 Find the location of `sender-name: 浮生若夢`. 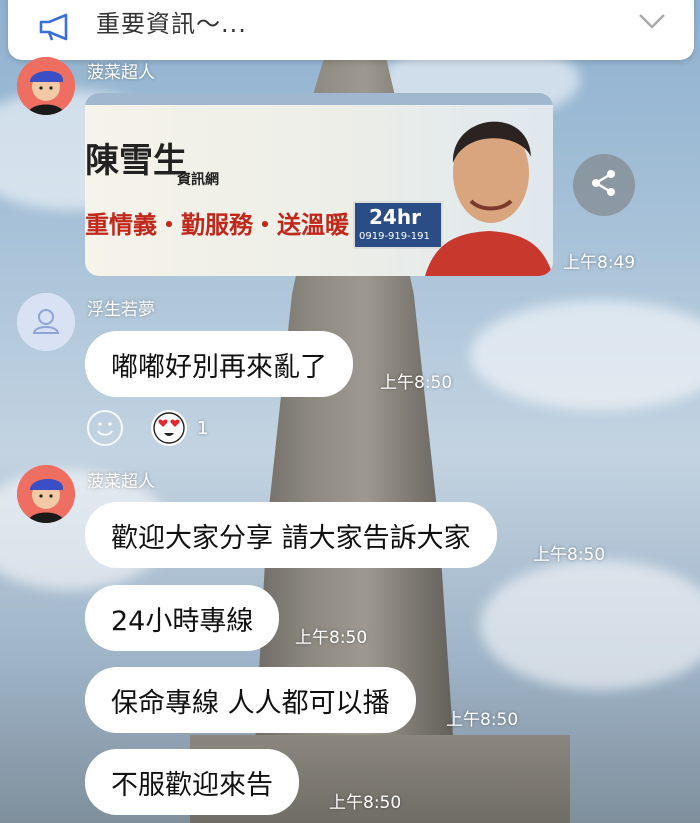

sender-name: 浮生若夢 is located at coordinates (121, 310).